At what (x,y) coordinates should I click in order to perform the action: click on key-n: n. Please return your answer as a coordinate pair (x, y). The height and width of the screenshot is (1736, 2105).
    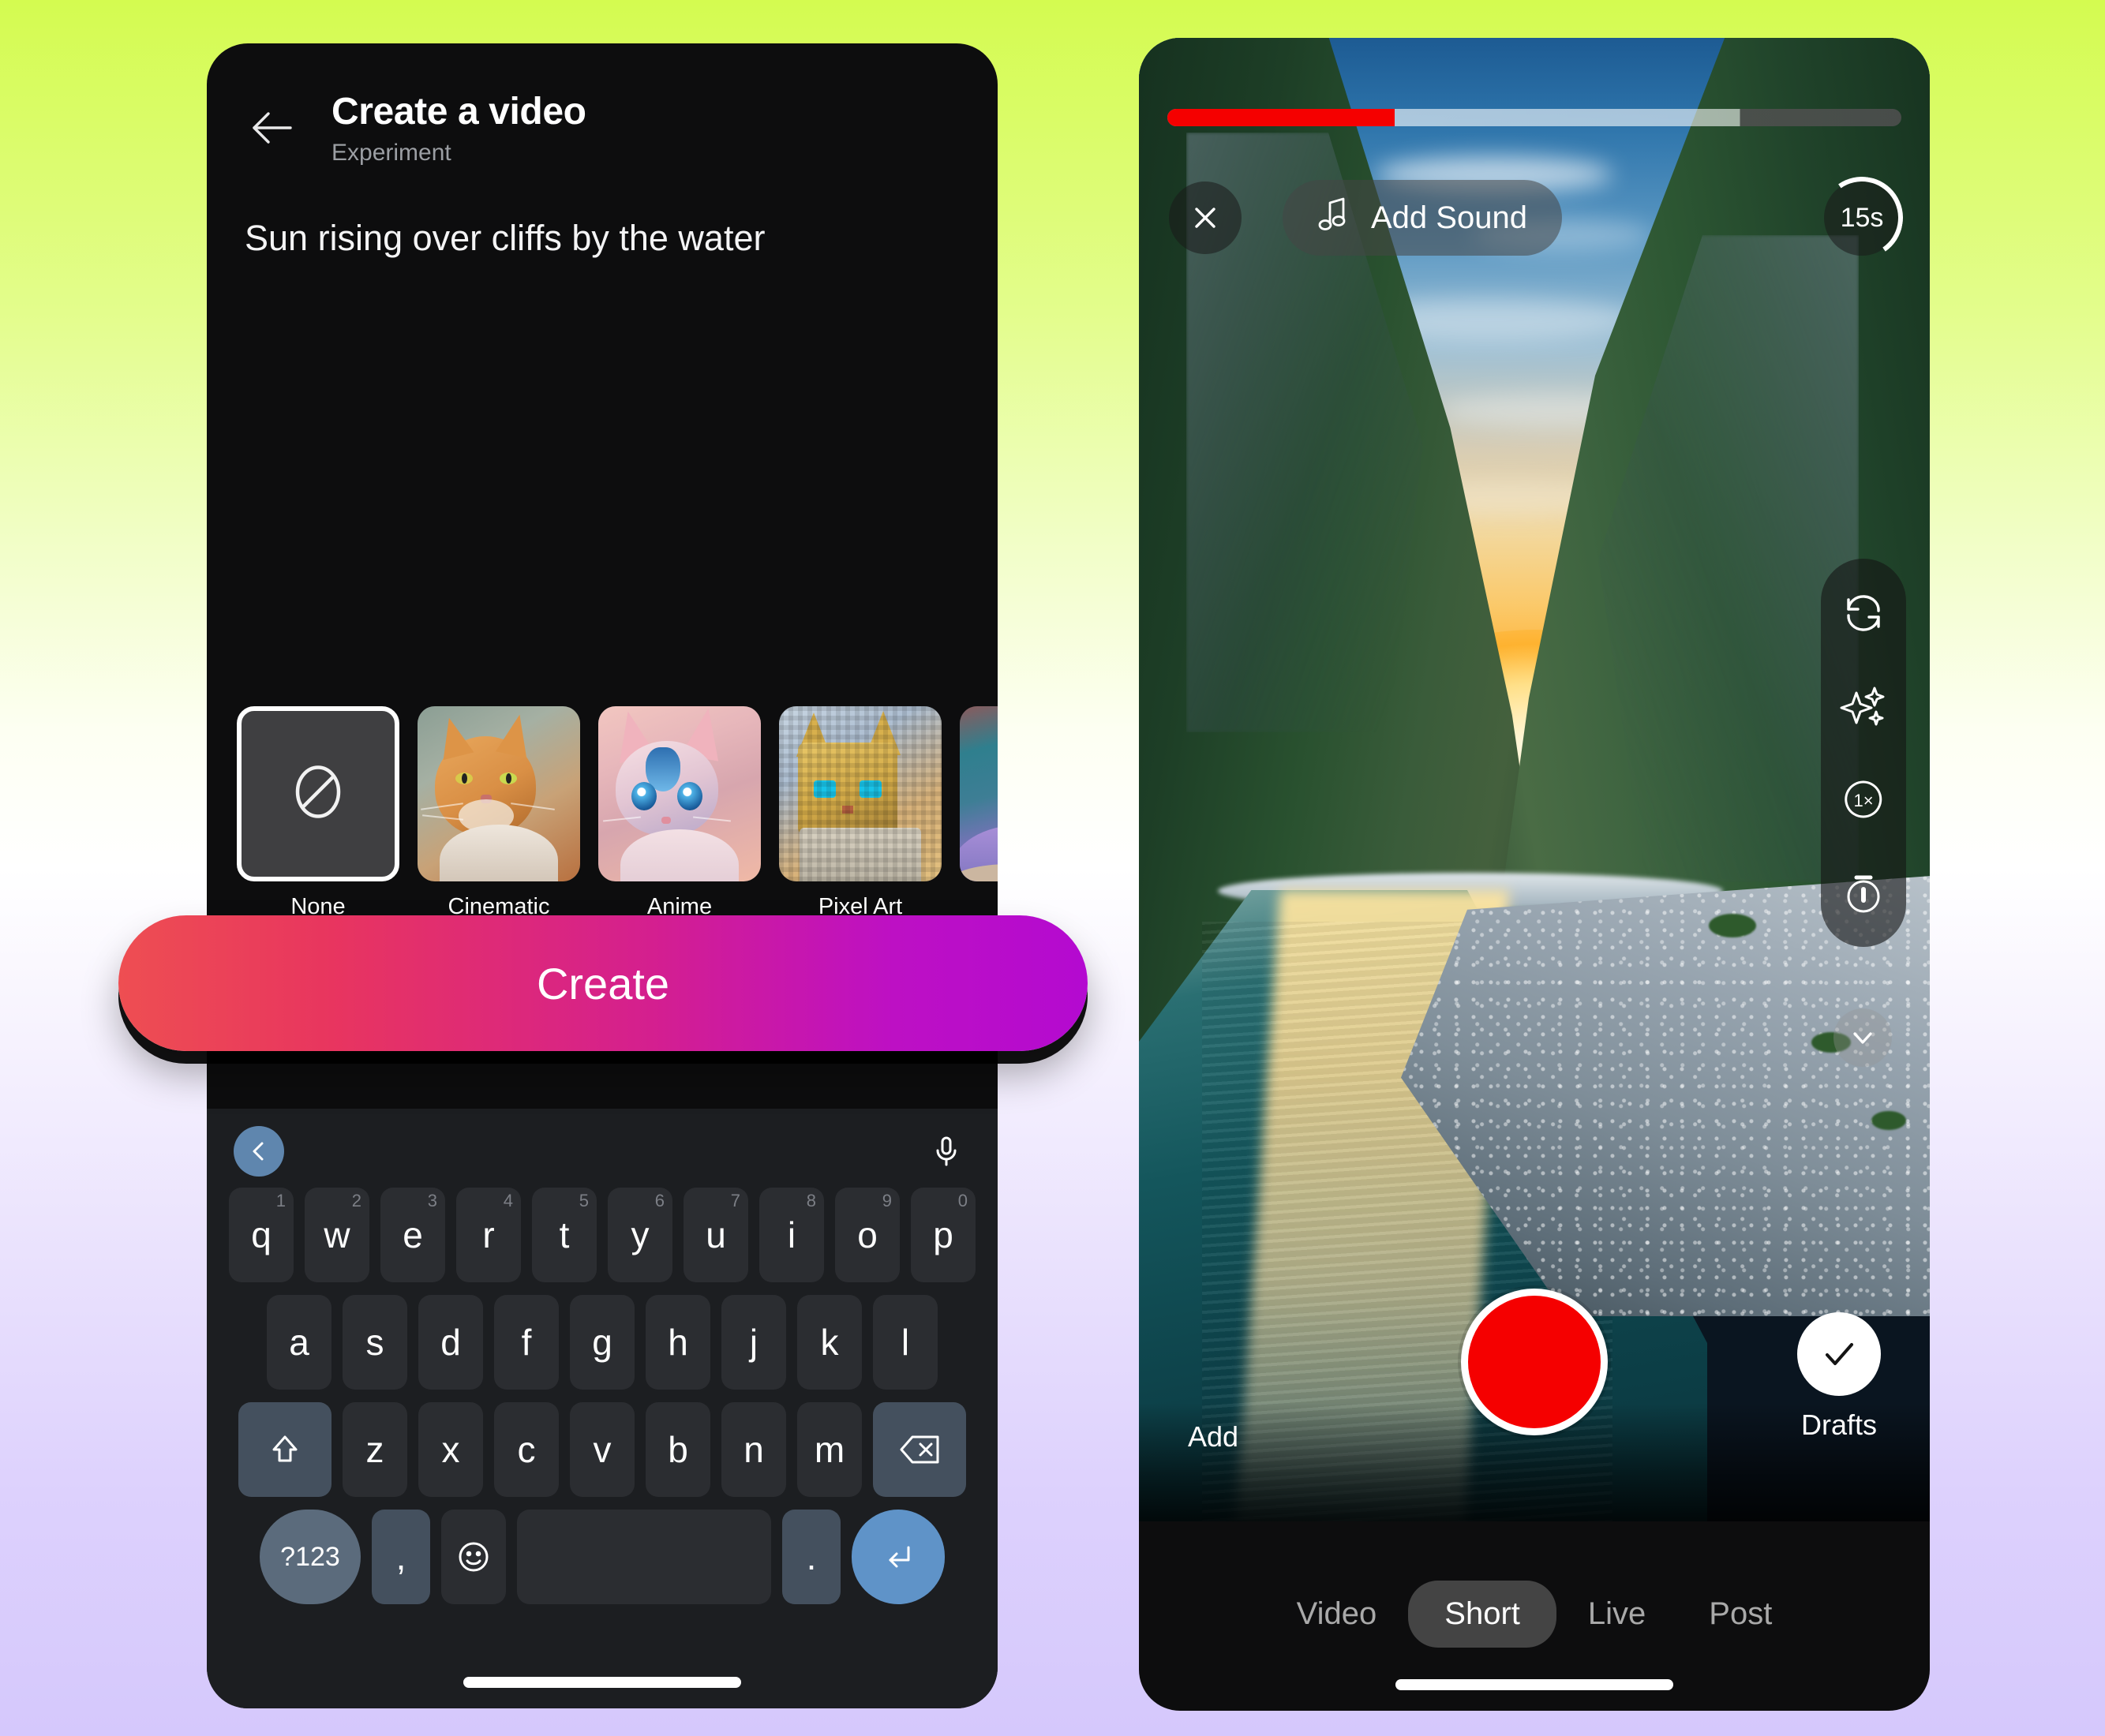
    Looking at the image, I should click on (753, 1449).